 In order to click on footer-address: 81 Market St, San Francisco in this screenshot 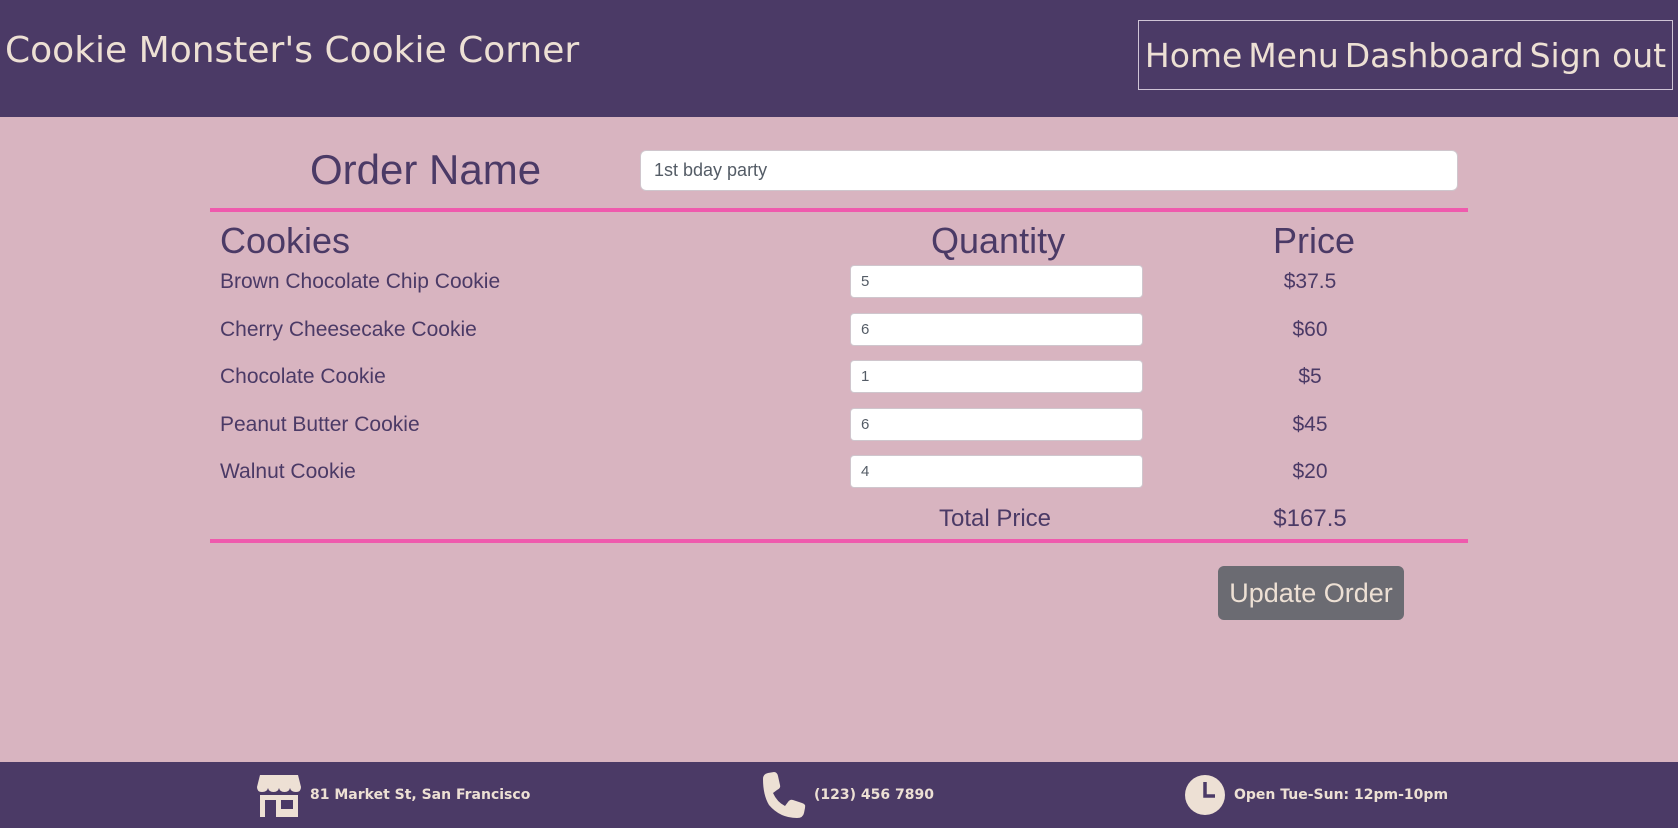, I will do `click(393, 795)`.